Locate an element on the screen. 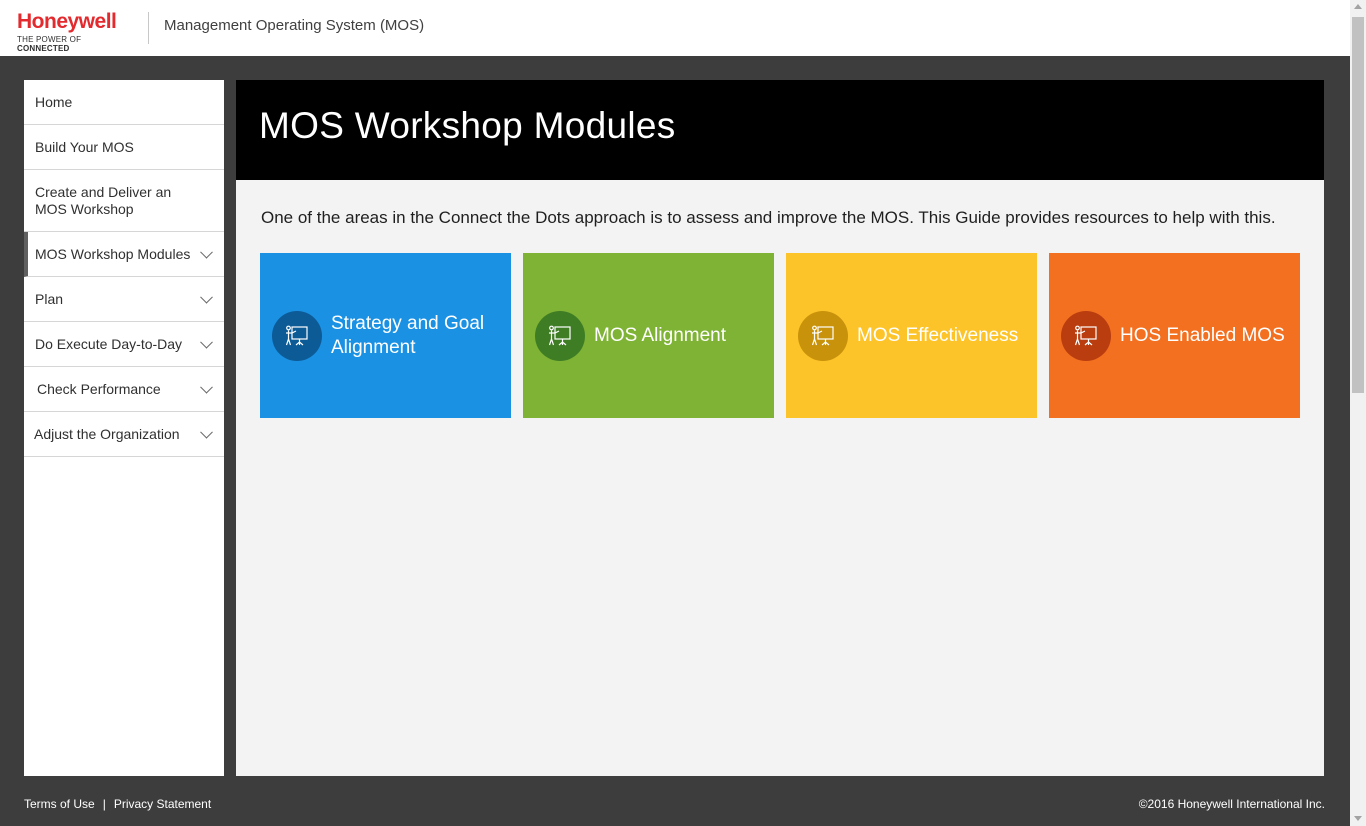 The image size is (1366, 826). sidebar-item-do-execute: Do Execute Day-to-Day is located at coordinates (124, 344).